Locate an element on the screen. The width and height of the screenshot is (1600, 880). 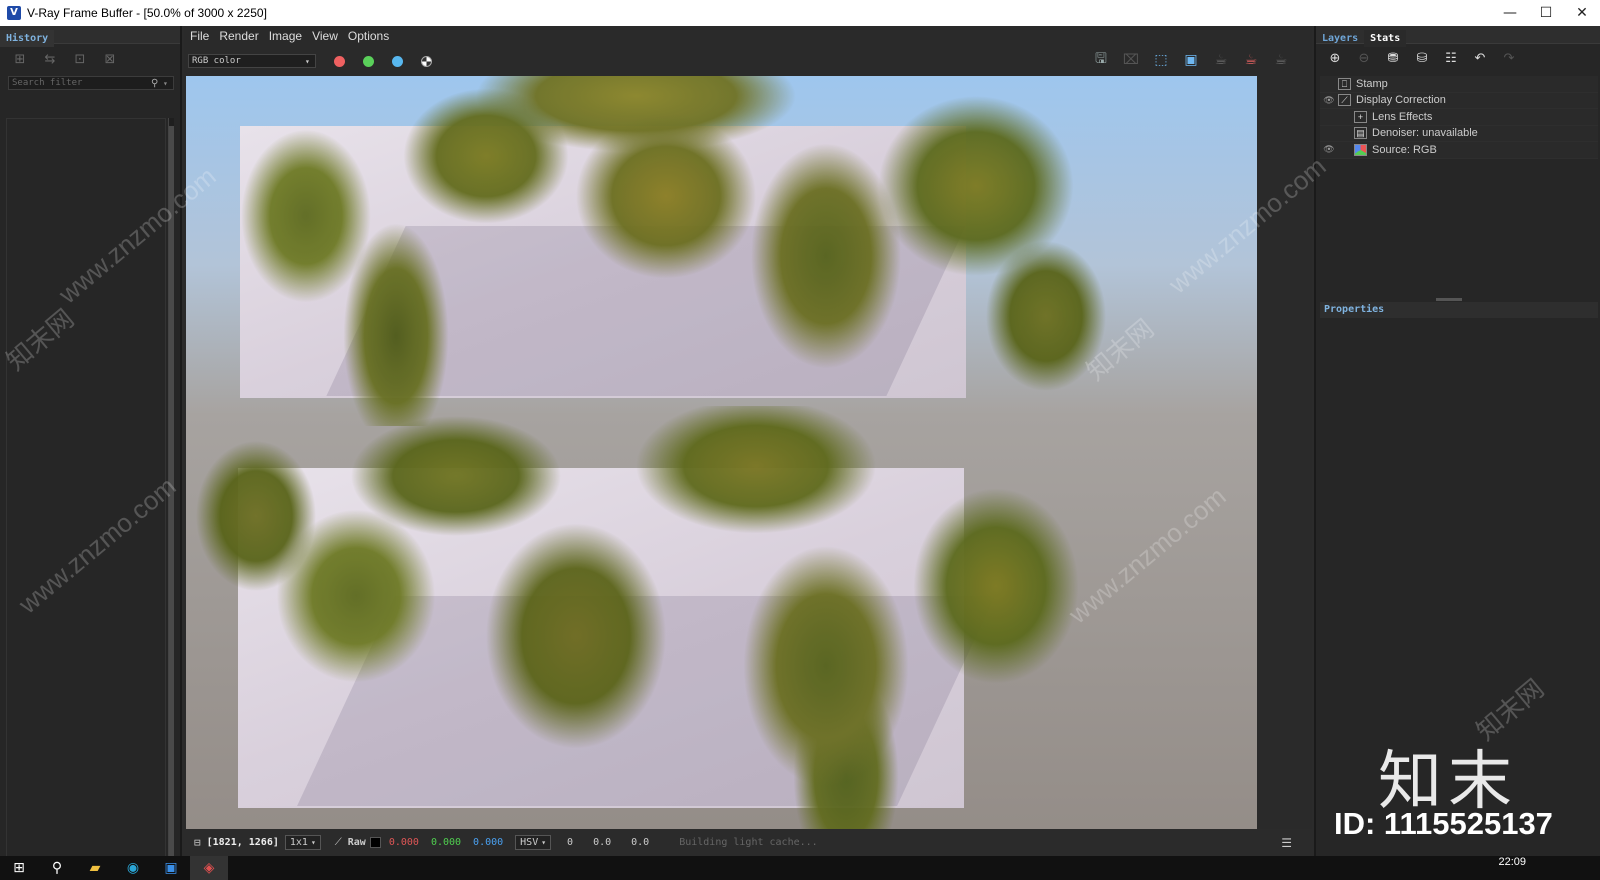
render-last-icon: ☕ is located at coordinates (1221, 60).